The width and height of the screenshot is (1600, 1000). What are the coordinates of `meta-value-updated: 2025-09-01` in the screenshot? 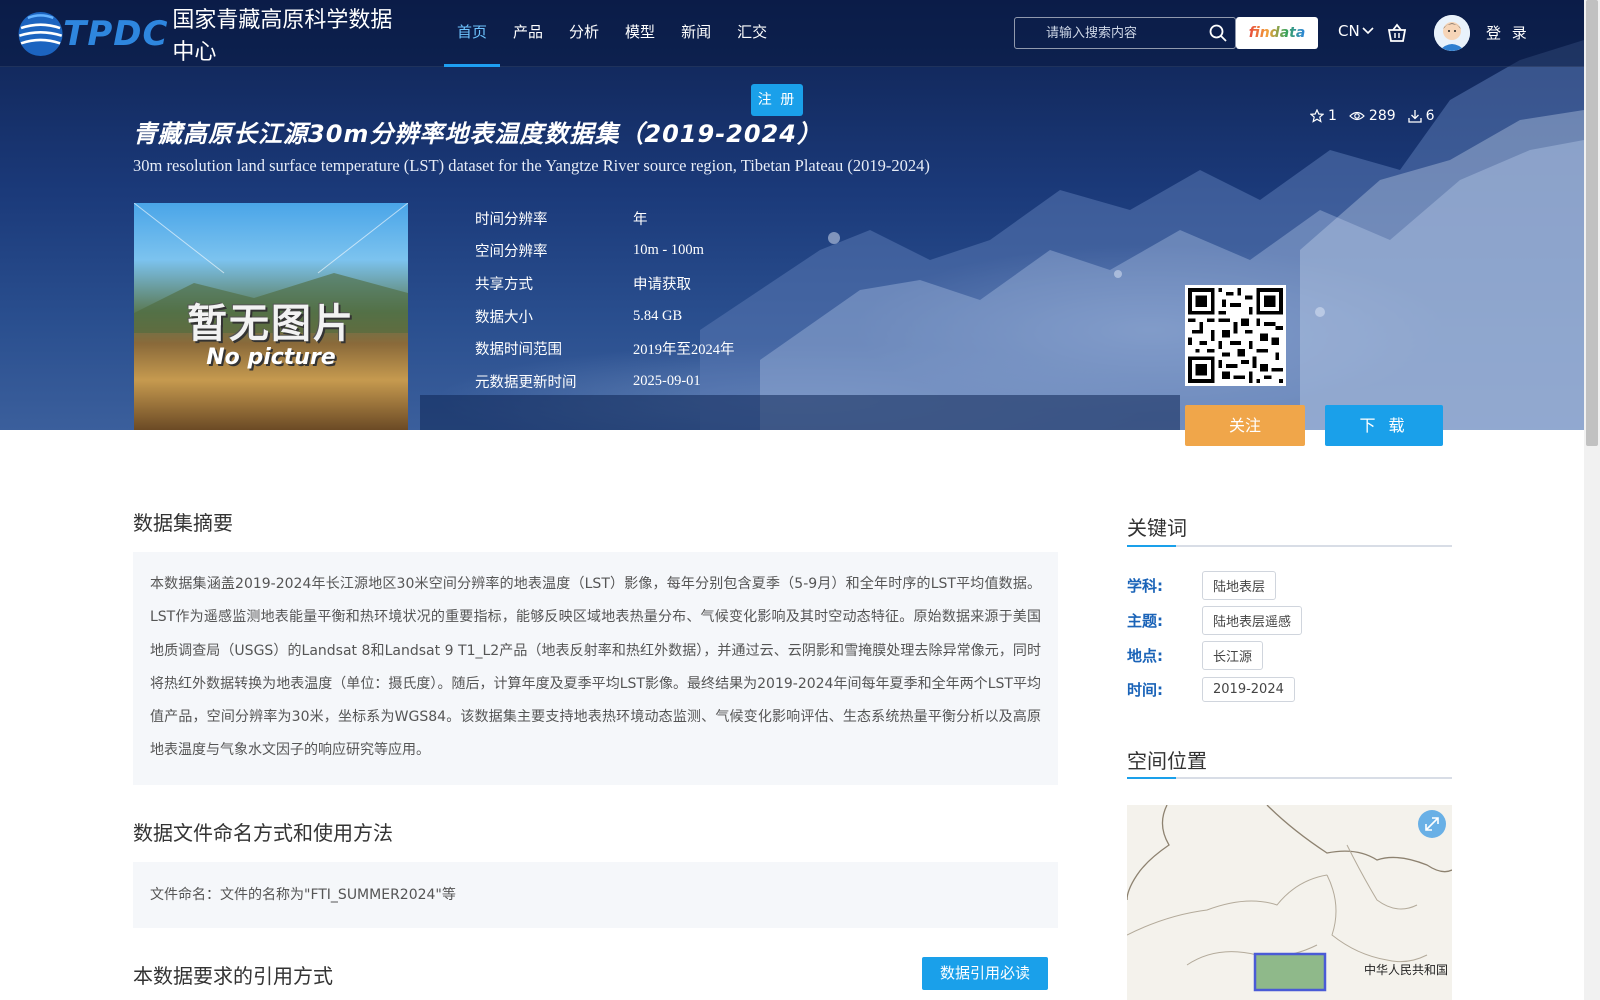 It's located at (667, 380).